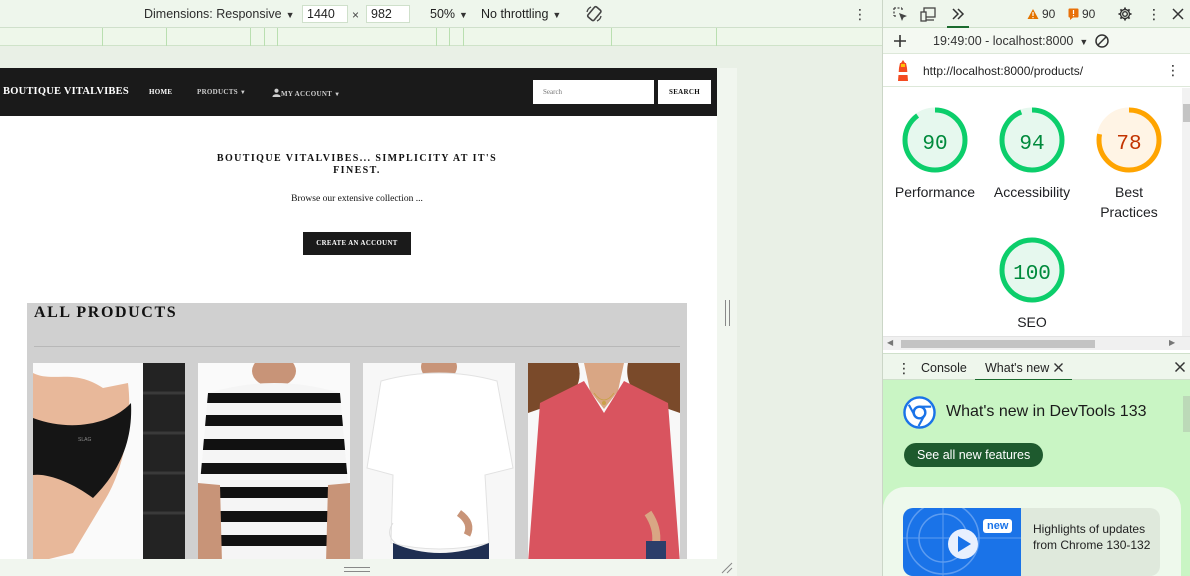 The width and height of the screenshot is (1190, 576). What do you see at coordinates (1180, 367) in the screenshot?
I see `close-drawer-icon` at bounding box center [1180, 367].